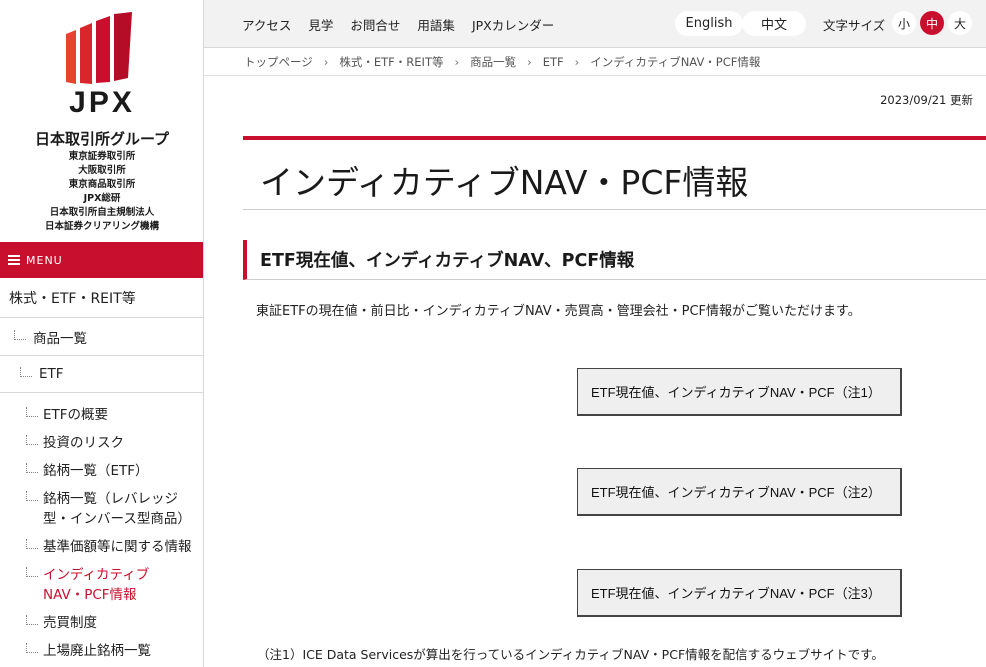 Image resolution: width=986 pixels, height=667 pixels. Describe the element at coordinates (513, 24) in the screenshot. I see `nav-calendar: JPXカレンダー` at that location.